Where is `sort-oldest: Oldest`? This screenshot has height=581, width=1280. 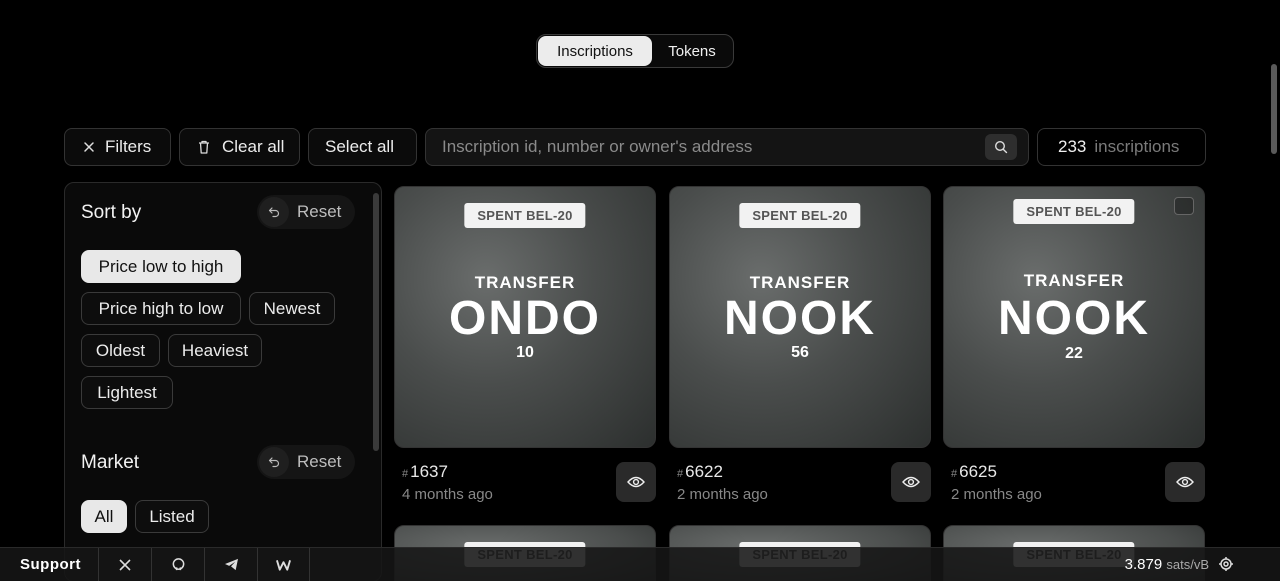
sort-oldest: Oldest is located at coordinates (120, 350).